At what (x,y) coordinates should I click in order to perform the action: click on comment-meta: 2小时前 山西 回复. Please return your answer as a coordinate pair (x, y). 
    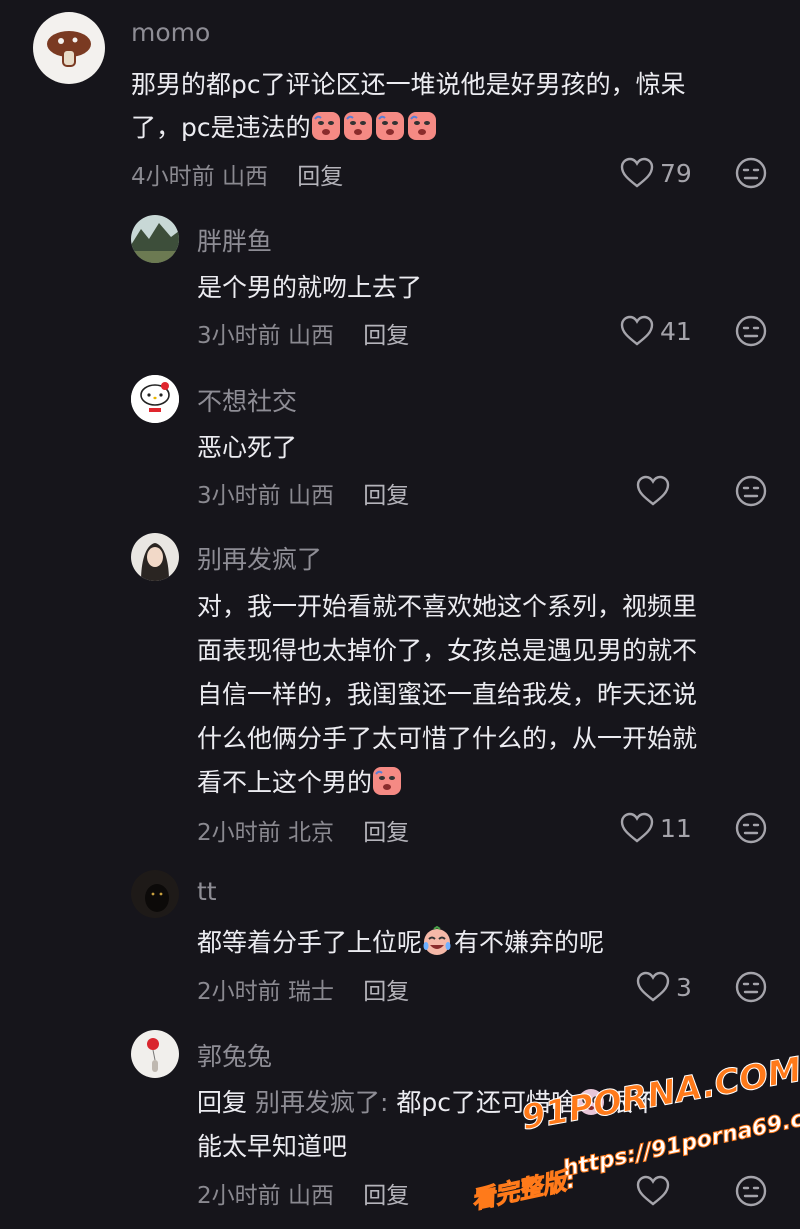
    Looking at the image, I should click on (303, 1193).